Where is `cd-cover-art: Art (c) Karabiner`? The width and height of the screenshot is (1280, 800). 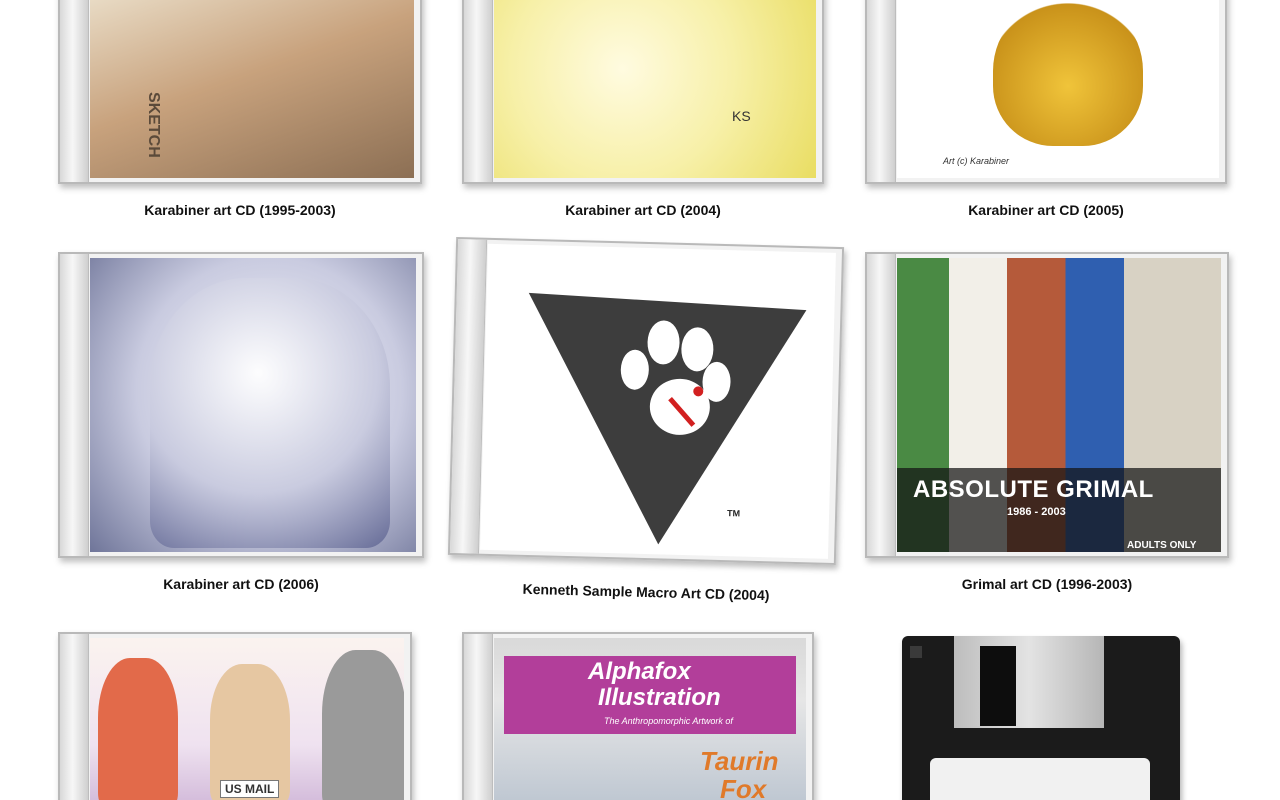 cd-cover-art: Art (c) Karabiner is located at coordinates (1058, 89).